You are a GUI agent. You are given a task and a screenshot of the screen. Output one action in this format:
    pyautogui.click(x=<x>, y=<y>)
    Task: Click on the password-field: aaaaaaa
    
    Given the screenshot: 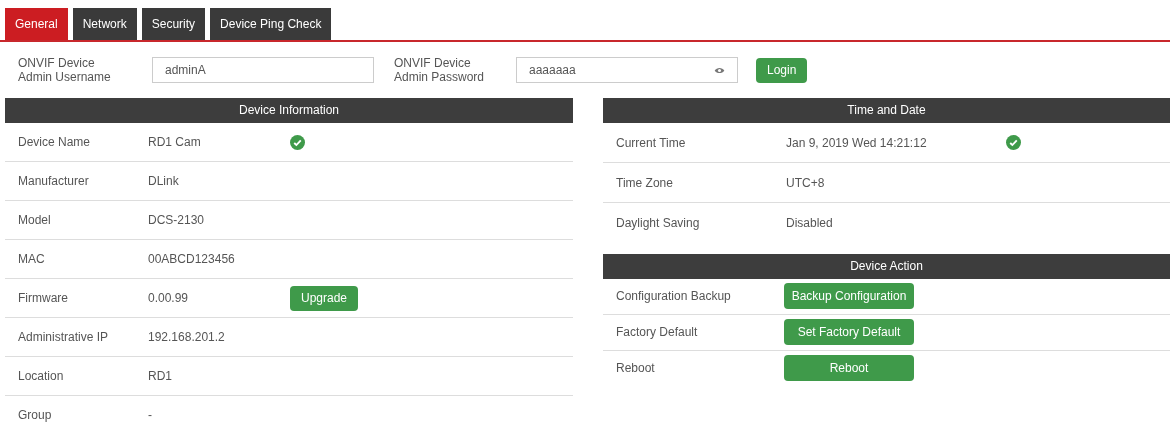 What is the action you would take?
    pyautogui.click(x=627, y=70)
    